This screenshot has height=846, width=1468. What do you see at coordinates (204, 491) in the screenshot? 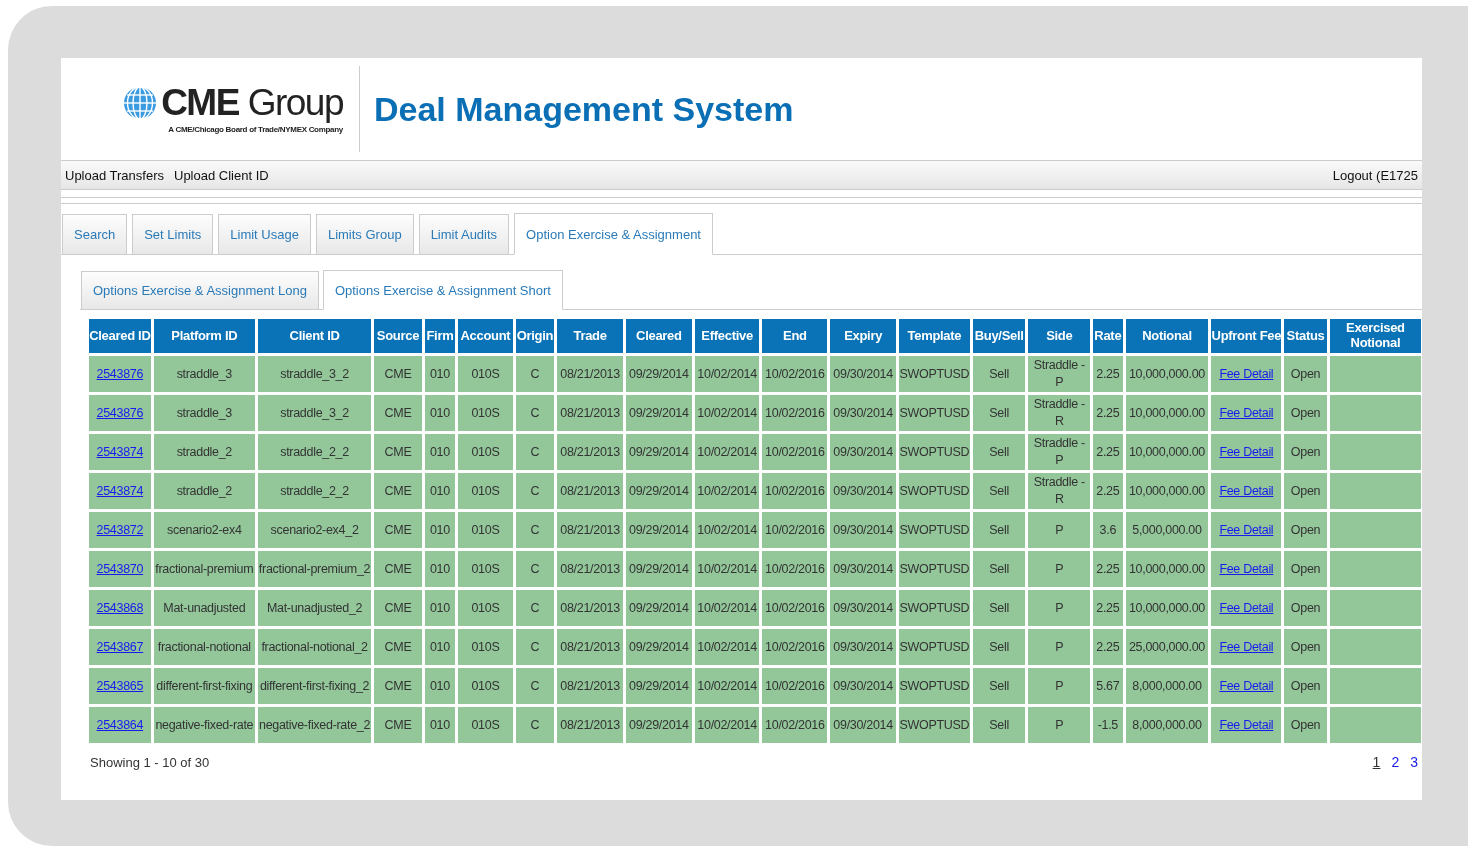
I see `table-cell: straddle_2` at bounding box center [204, 491].